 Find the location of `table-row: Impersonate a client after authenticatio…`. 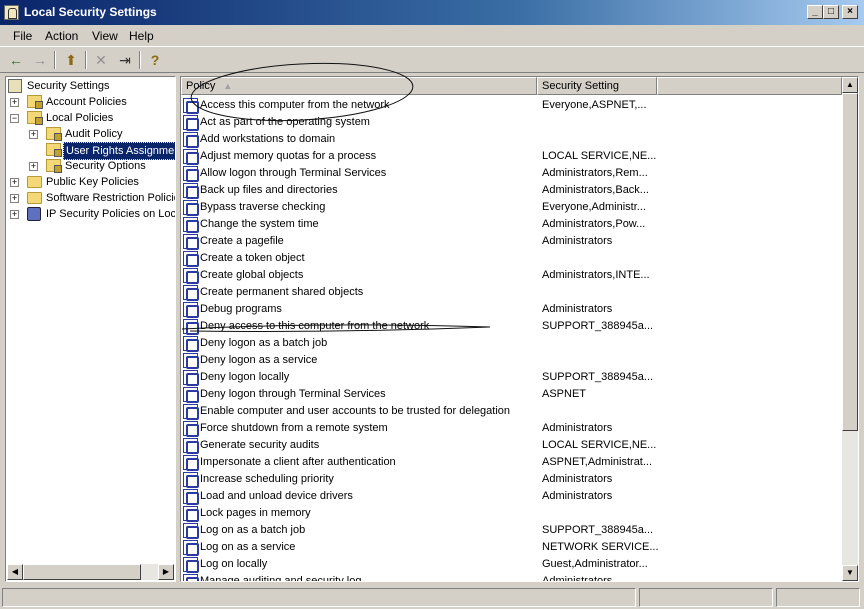

table-row: Impersonate a client after authenticatio… is located at coordinates (511, 462).